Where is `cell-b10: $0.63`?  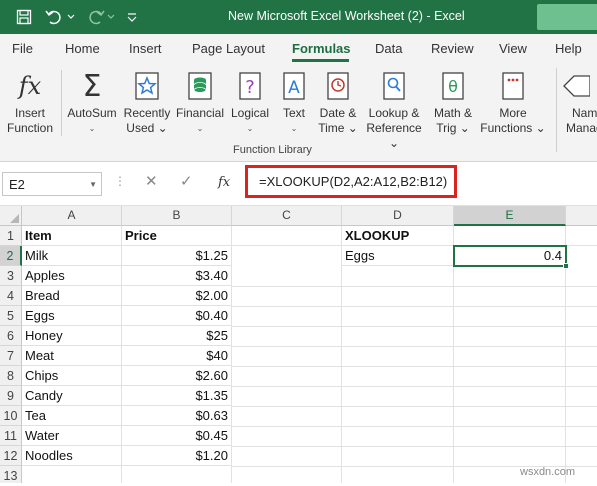 cell-b10: $0.63 is located at coordinates (177, 416).